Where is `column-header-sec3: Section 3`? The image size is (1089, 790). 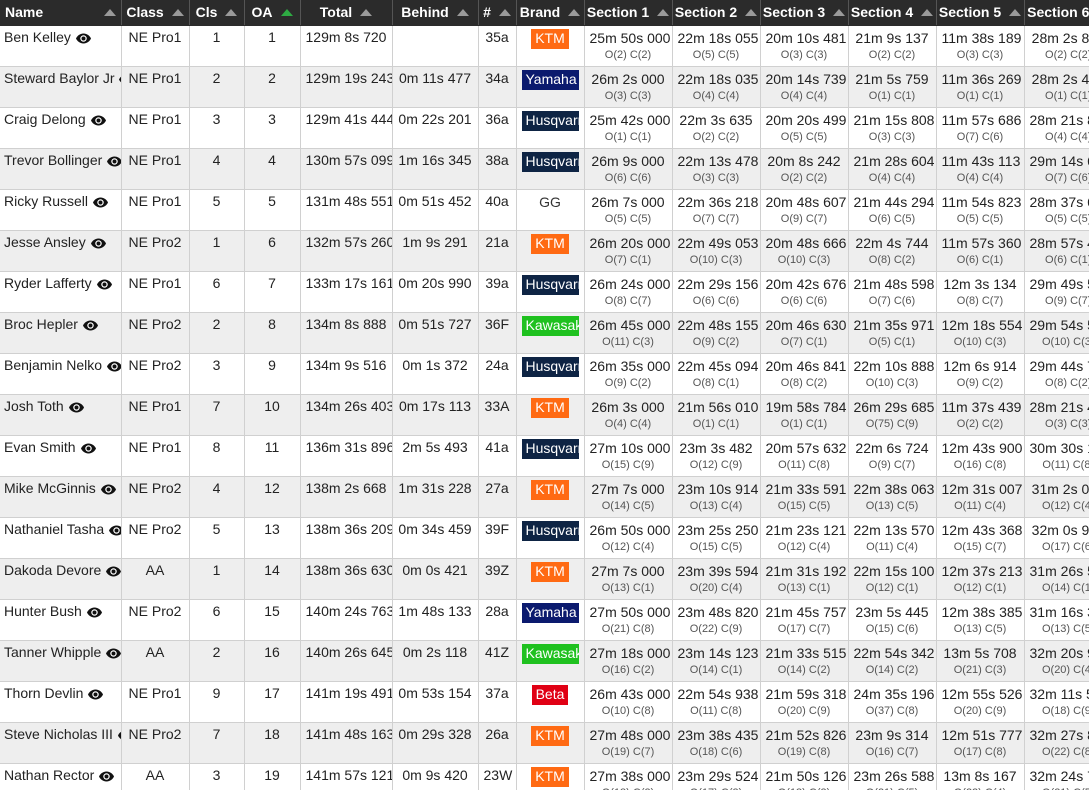 column-header-sec3: Section 3 is located at coordinates (804, 13).